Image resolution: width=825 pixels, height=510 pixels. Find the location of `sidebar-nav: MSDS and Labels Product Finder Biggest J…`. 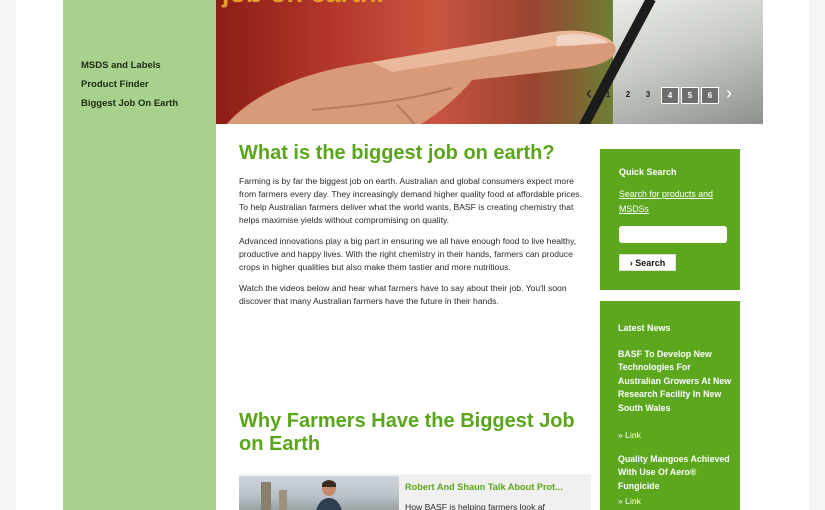

sidebar-nav: MSDS and Labels Product Finder Biggest J… is located at coordinates (129, 84).